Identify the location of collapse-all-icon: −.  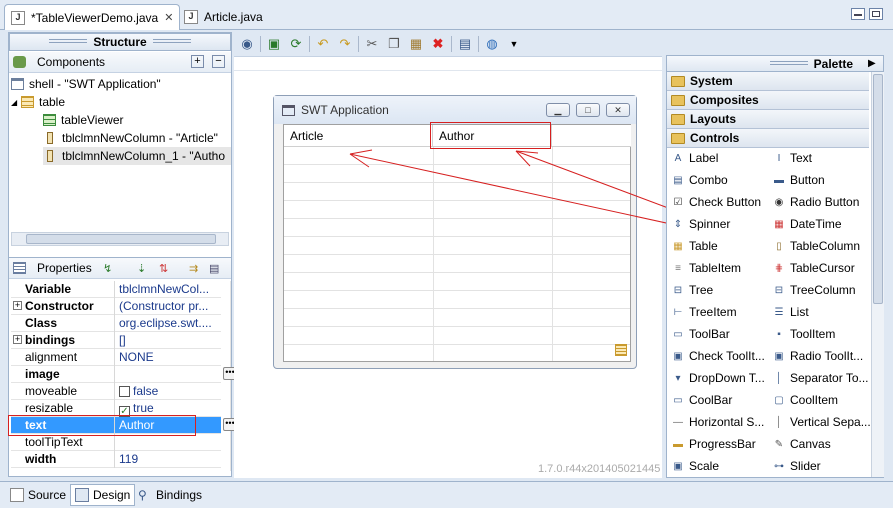
(218, 61).